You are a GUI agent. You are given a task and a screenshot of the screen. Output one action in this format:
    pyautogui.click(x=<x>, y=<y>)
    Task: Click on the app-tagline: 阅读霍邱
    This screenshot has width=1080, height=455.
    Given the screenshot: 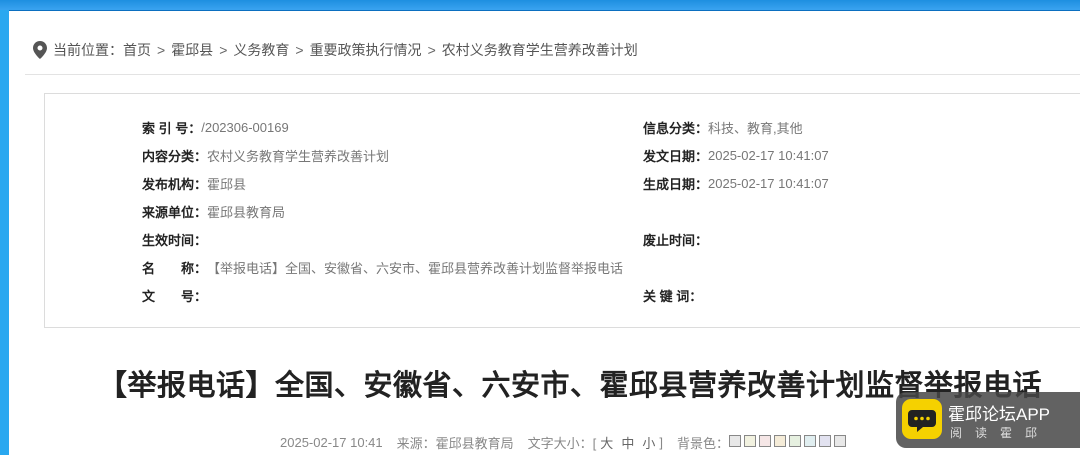 What is the action you would take?
    pyautogui.click(x=1000, y=433)
    